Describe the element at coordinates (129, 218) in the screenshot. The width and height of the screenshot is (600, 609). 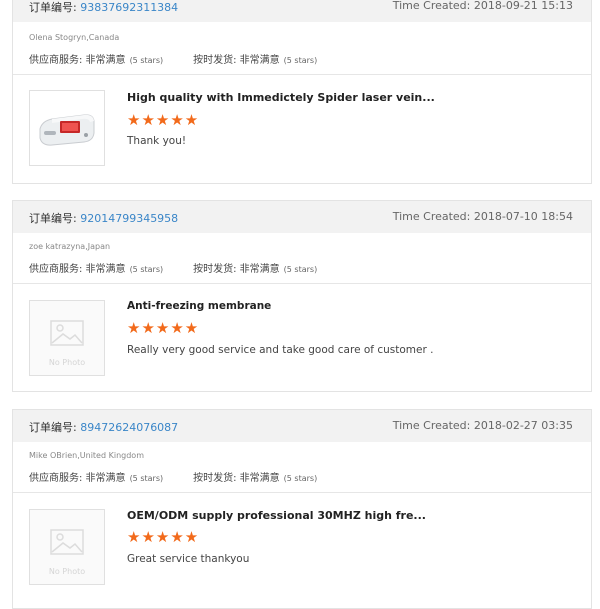
I see `order-number-link: 92014799345958` at that location.